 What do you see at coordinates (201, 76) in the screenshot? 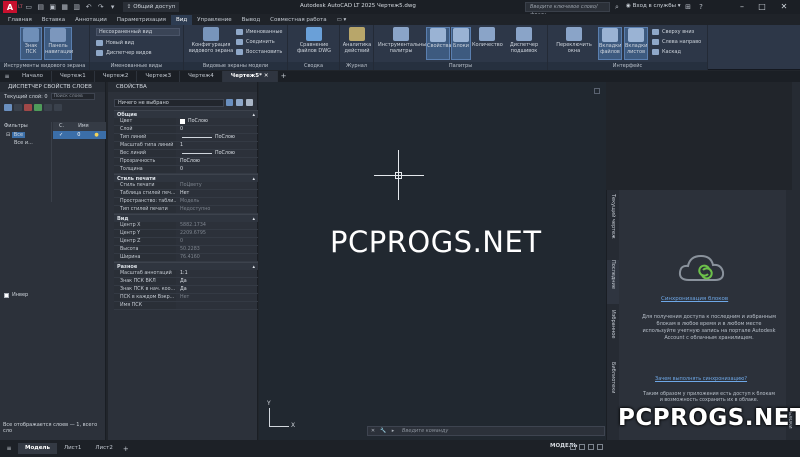
I see `file-tab-drawing4: Чертеж4` at bounding box center [201, 76].